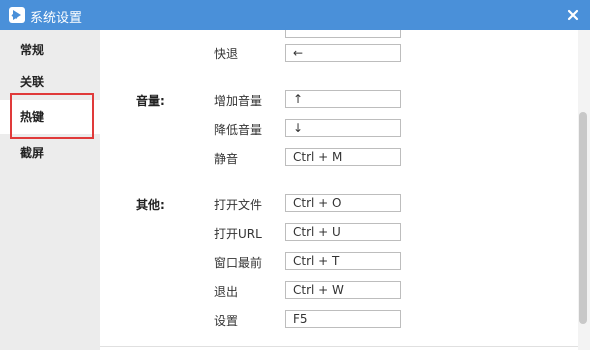 The height and width of the screenshot is (350, 590). Describe the element at coordinates (343, 232) in the screenshot. I see `hotkey-input-open-url: Ctrl + U` at that location.